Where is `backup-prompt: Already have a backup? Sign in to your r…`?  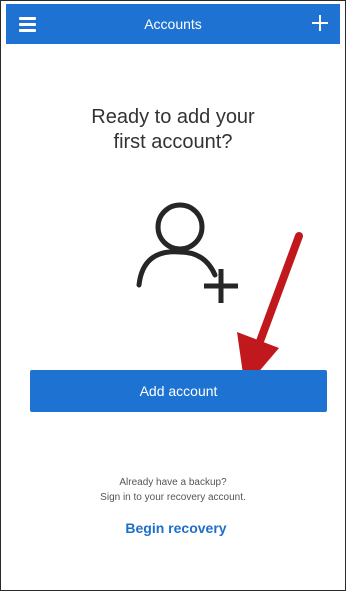 backup-prompt: Already have a backup? Sign in to your r… is located at coordinates (173, 490).